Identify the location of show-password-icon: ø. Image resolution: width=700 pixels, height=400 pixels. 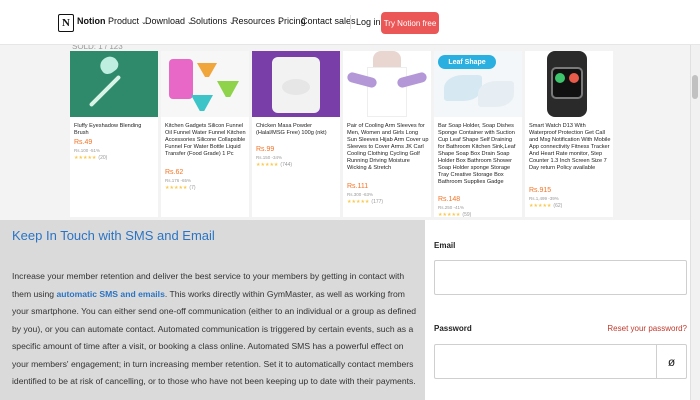
(671, 361).